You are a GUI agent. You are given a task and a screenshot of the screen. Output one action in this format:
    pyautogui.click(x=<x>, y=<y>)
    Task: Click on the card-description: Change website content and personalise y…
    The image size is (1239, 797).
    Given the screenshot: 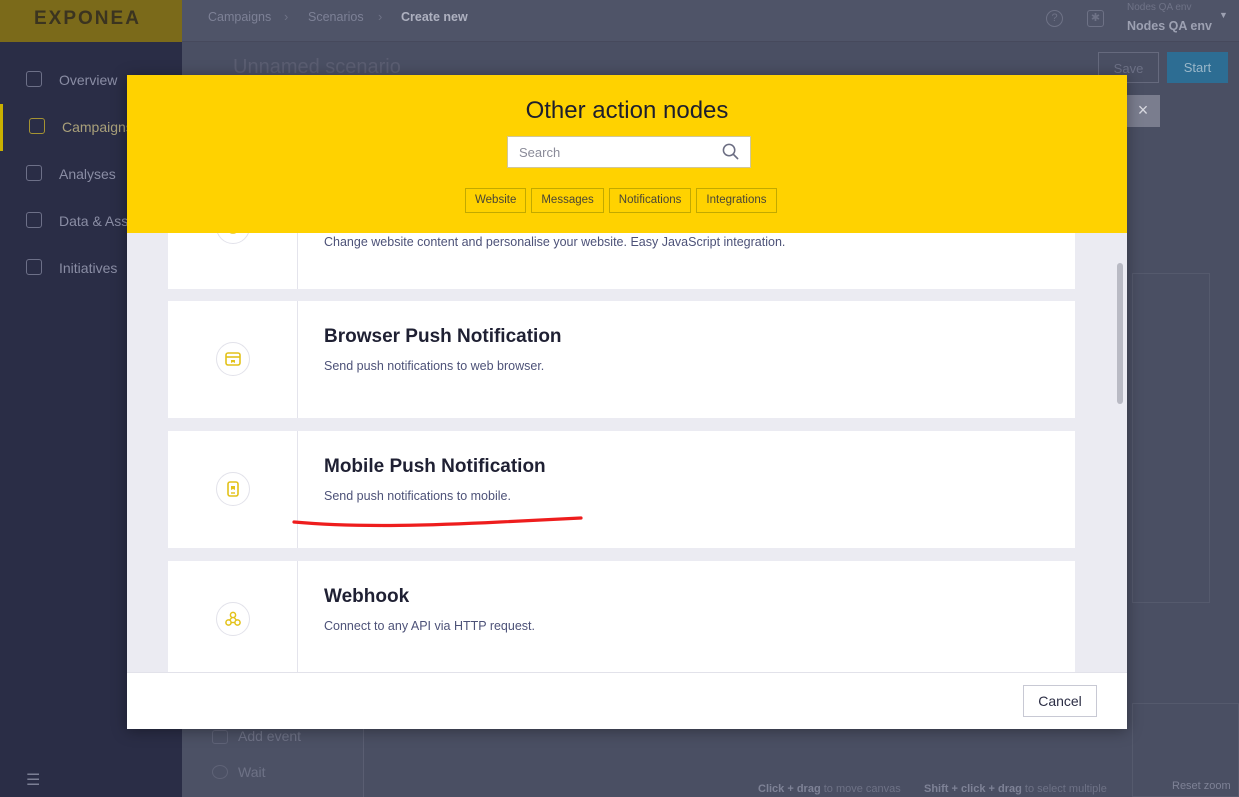 What is the action you would take?
    pyautogui.click(x=555, y=242)
    